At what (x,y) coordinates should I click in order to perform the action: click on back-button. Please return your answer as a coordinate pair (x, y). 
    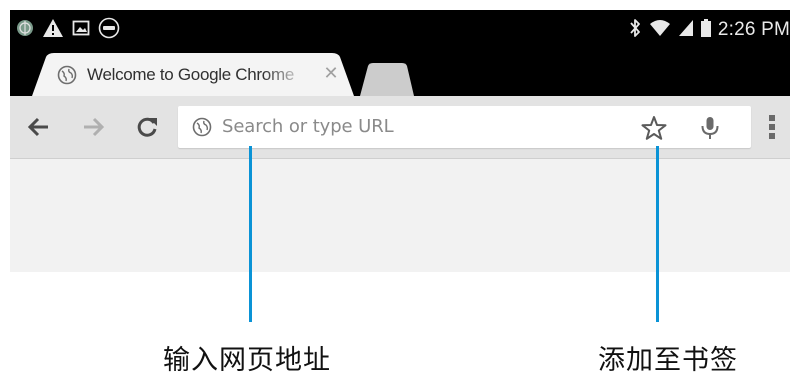
    Looking at the image, I should click on (39, 127).